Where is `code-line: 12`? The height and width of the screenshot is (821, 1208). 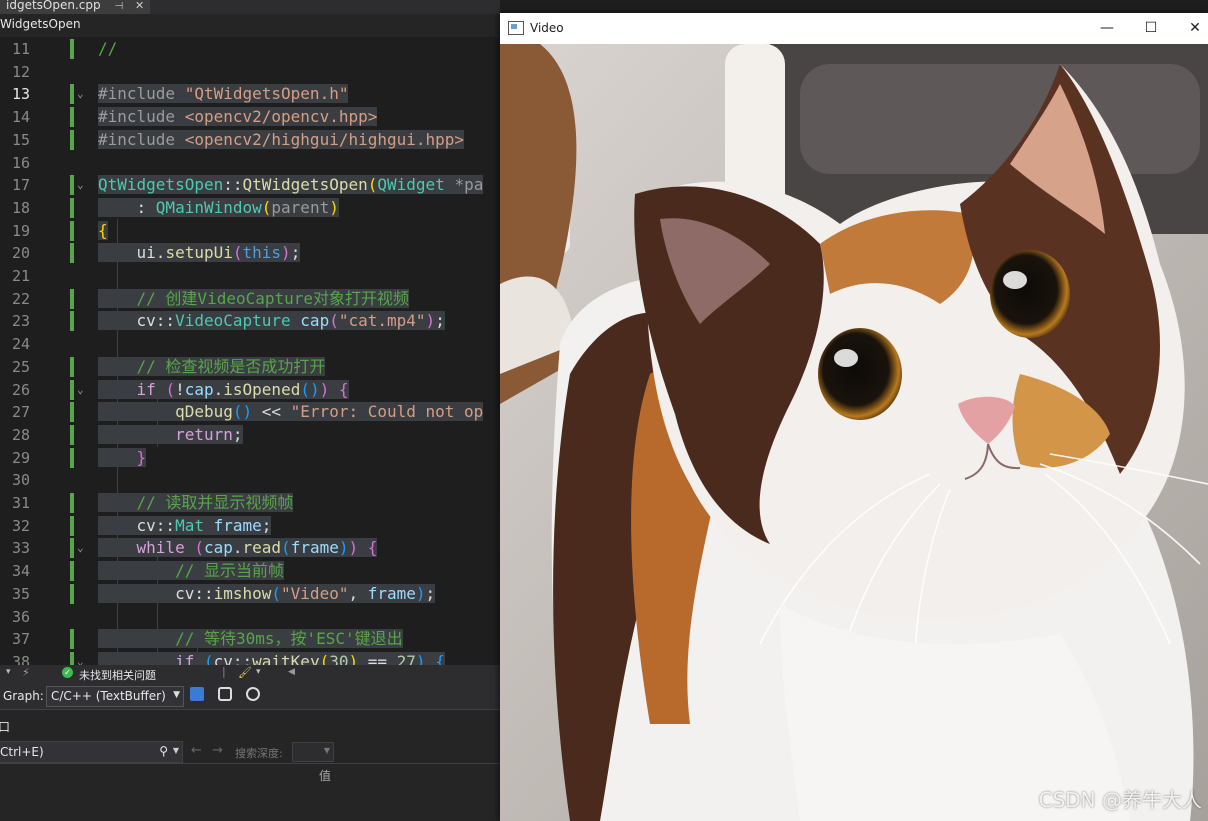
code-line: 12 is located at coordinates (250, 72).